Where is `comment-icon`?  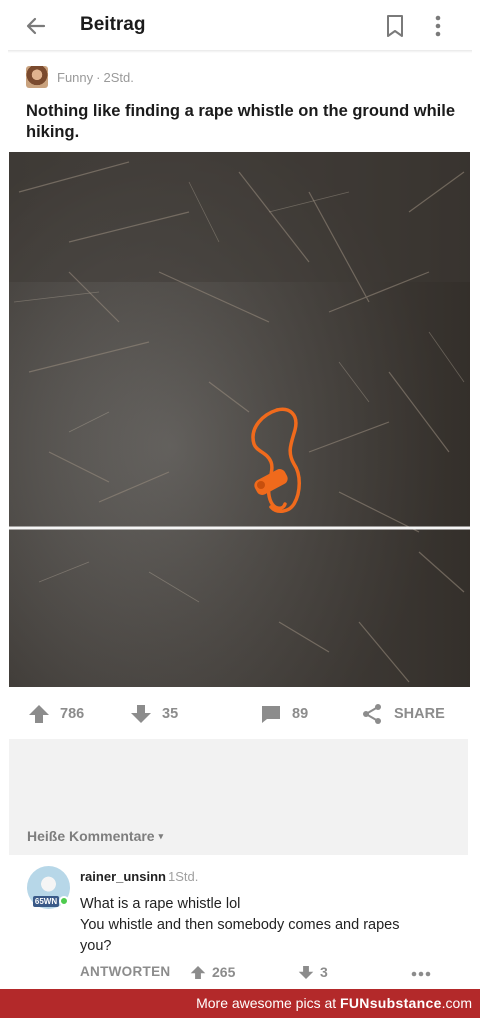 comment-icon is located at coordinates (271, 714).